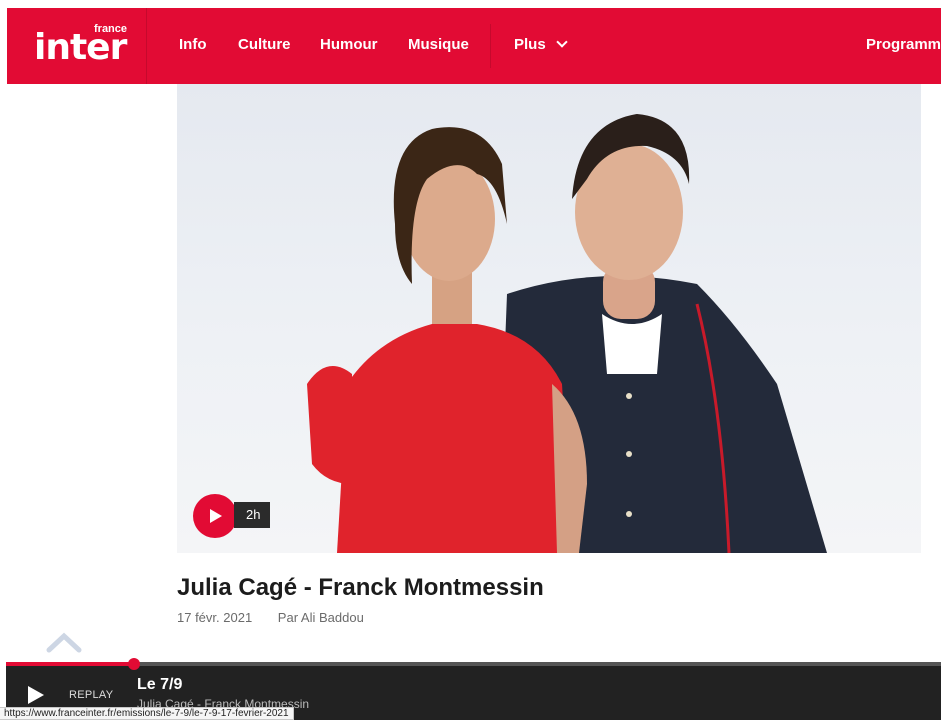 The width and height of the screenshot is (941, 720). Describe the element at coordinates (321, 617) in the screenshot. I see `episode-byline: Par Ali Baddou` at that location.